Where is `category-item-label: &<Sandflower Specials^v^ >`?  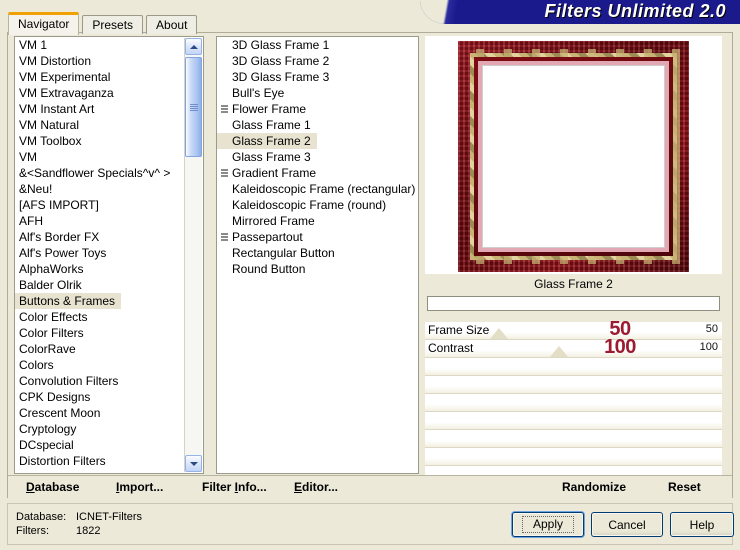
category-item-label: &<Sandflower Specials^v^ > is located at coordinates (95, 173).